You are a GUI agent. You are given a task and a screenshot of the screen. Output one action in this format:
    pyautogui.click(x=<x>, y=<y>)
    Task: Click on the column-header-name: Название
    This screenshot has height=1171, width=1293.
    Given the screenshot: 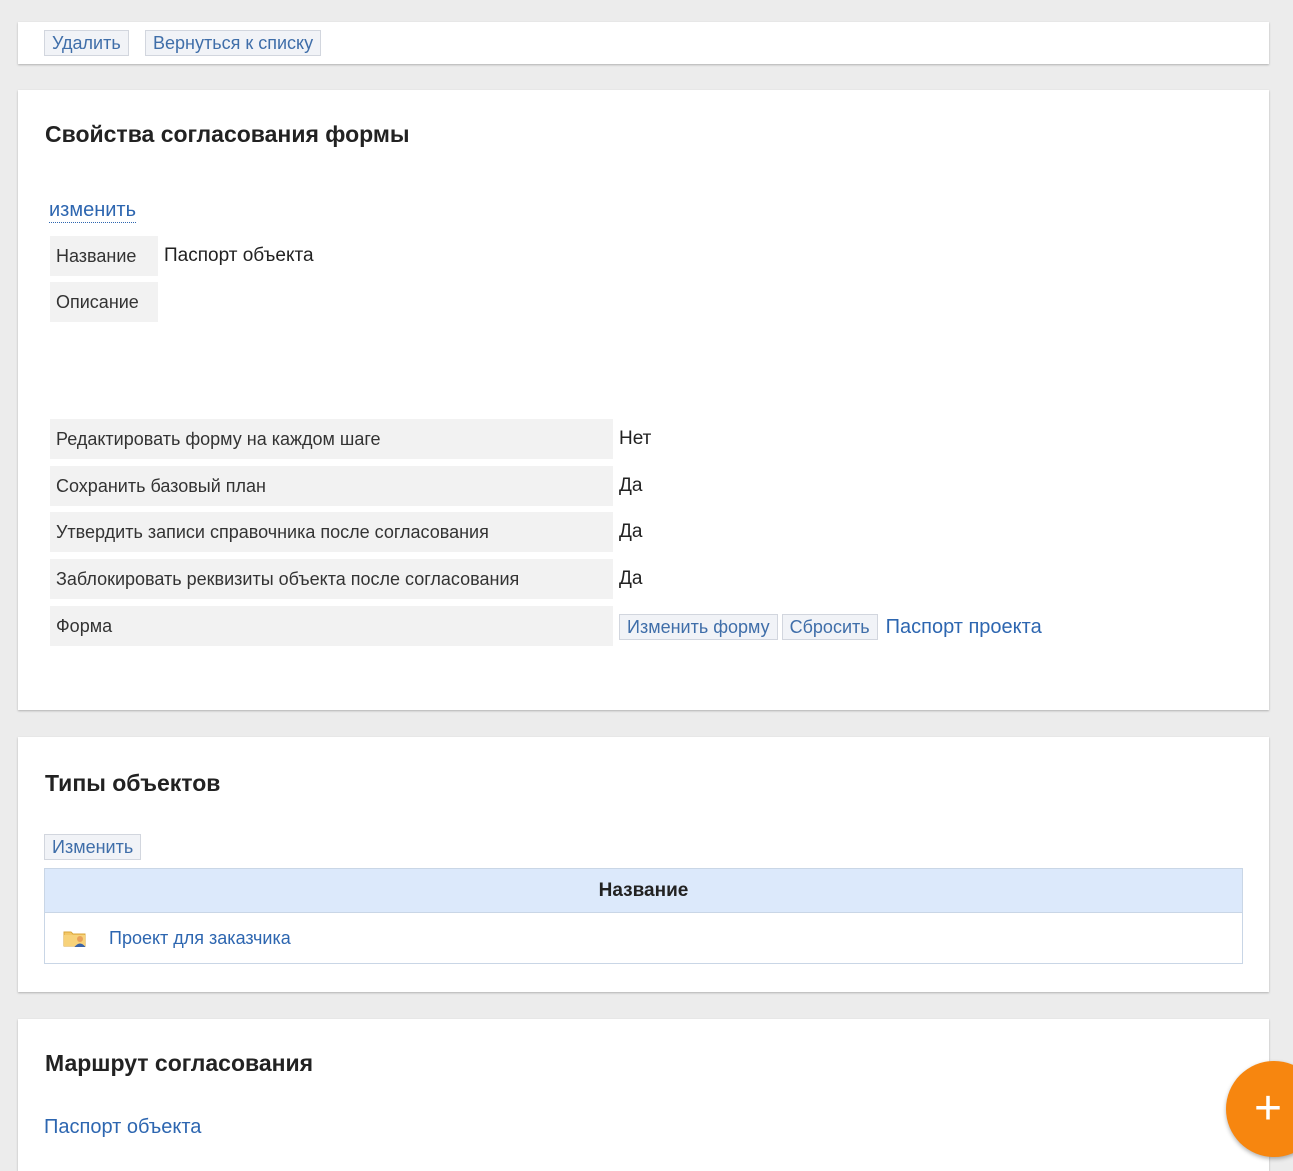 What is the action you would take?
    pyautogui.click(x=643, y=891)
    